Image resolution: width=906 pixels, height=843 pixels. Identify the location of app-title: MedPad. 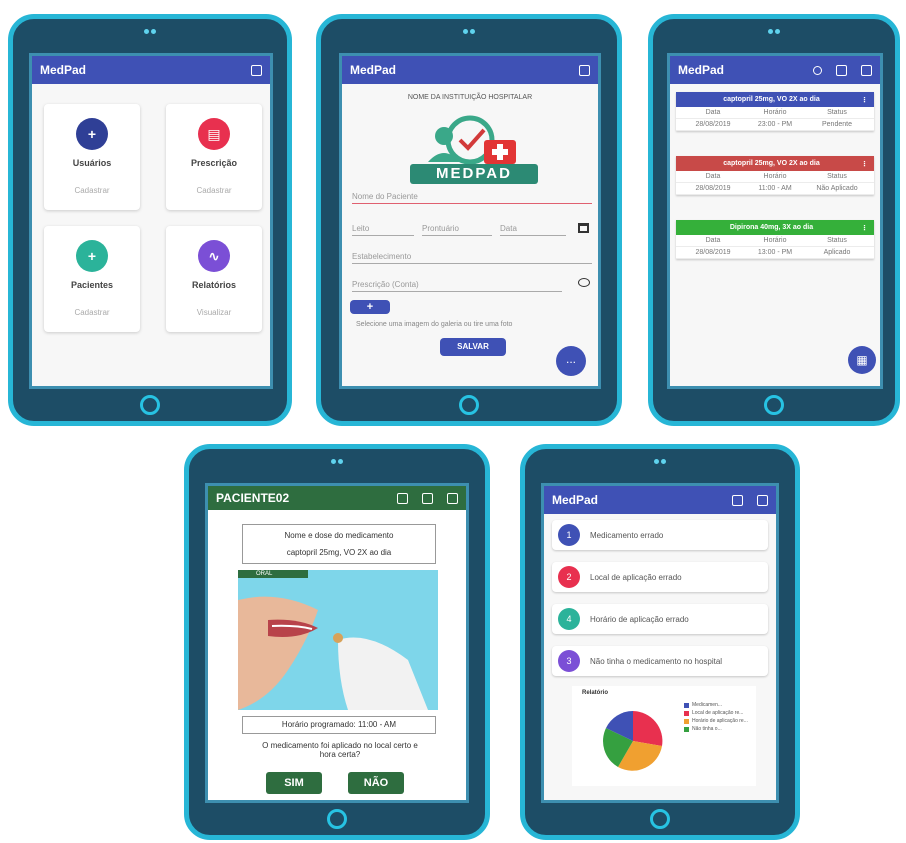
(575, 500).